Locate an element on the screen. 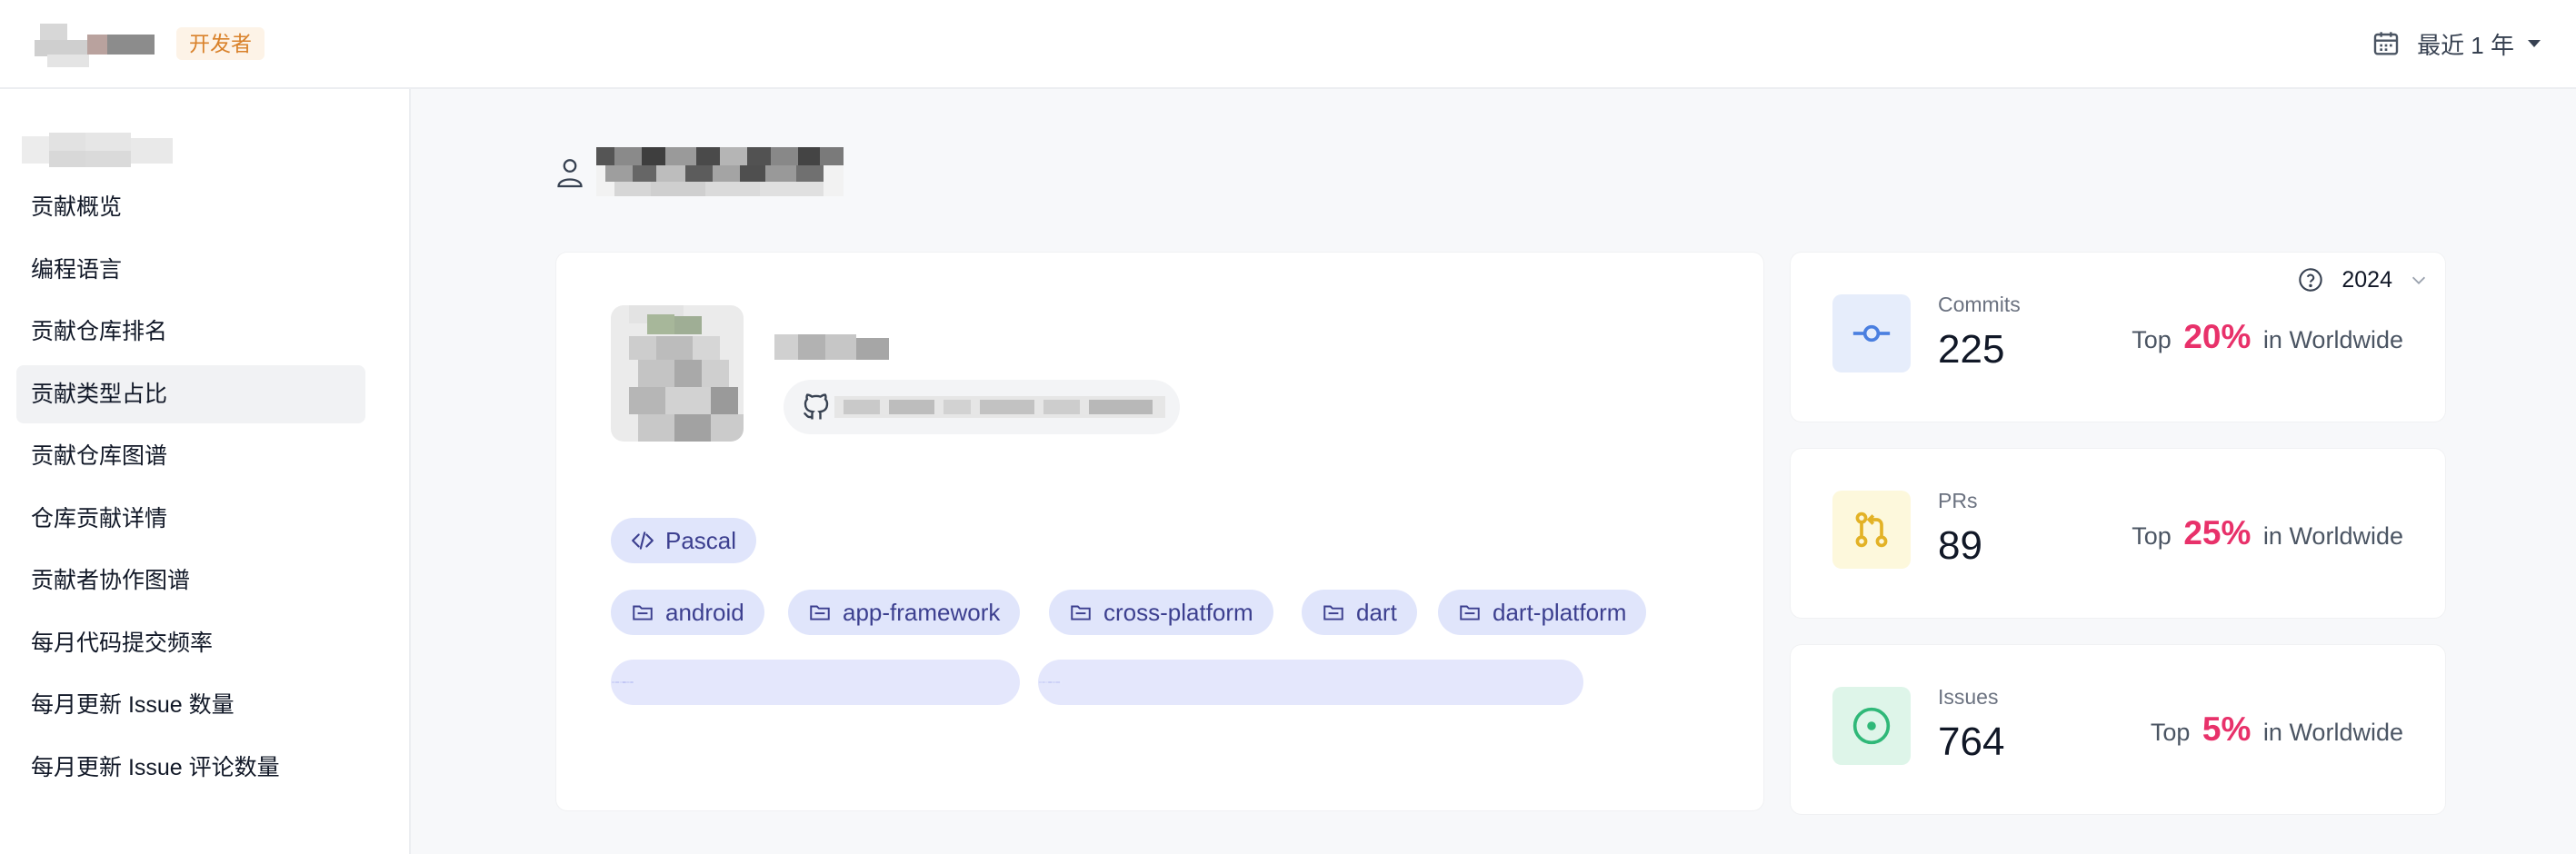 The height and width of the screenshot is (854, 2576). topic-chip: app-framework is located at coordinates (904, 612).